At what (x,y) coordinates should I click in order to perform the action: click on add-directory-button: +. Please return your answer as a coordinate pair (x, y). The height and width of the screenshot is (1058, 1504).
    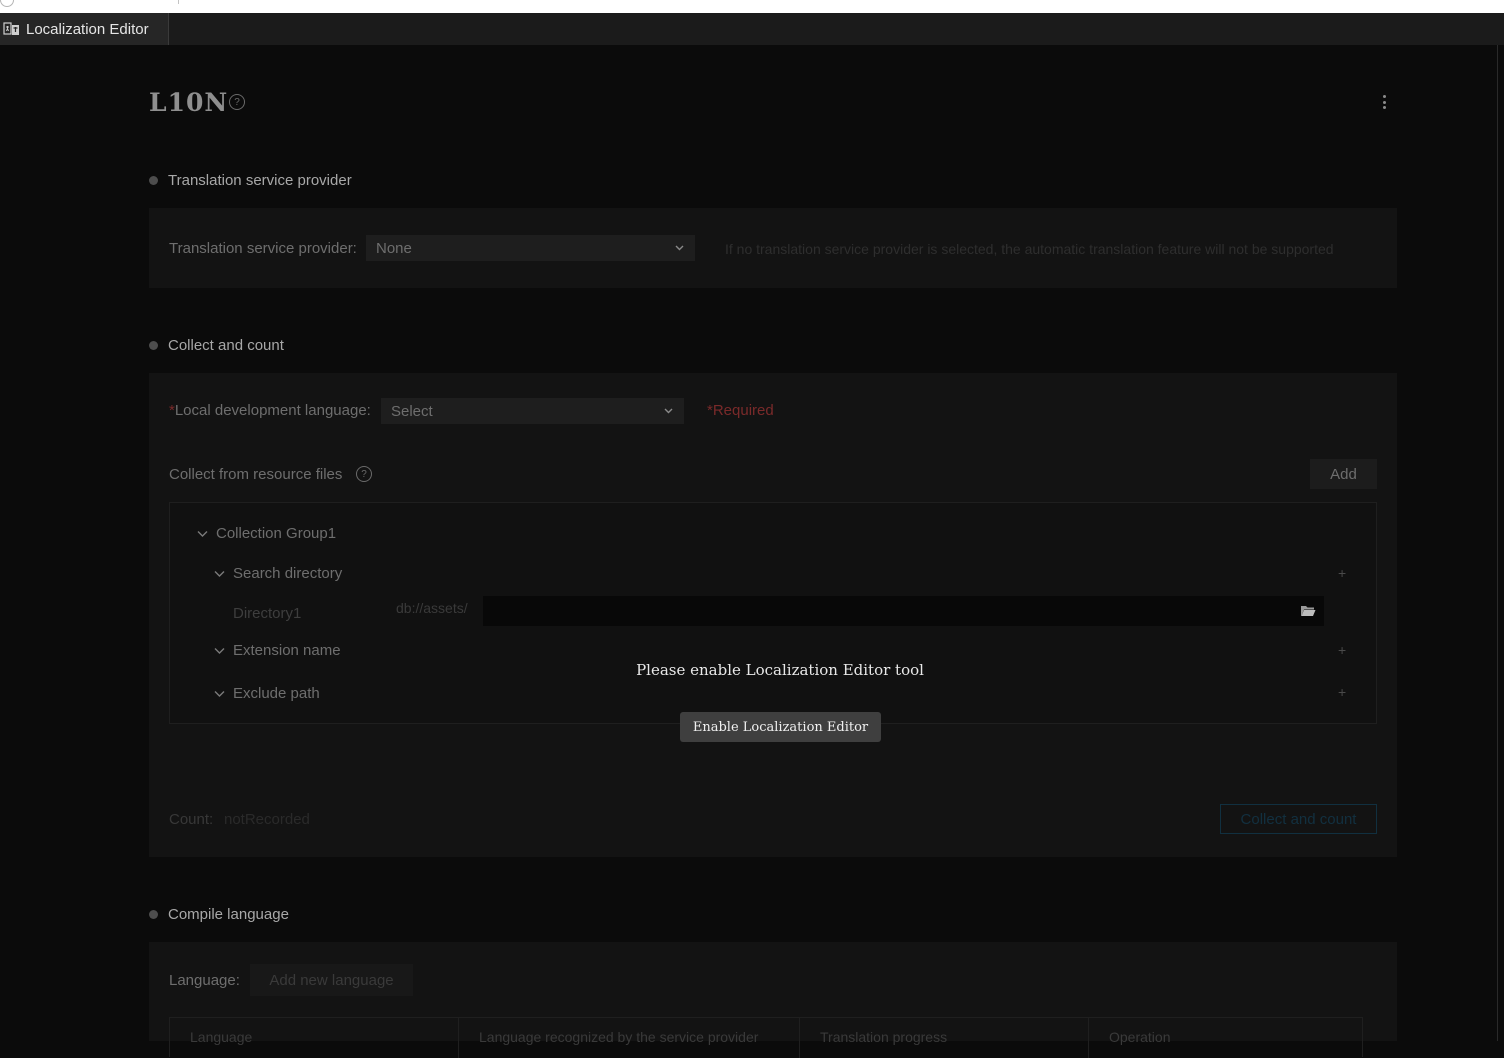
    Looking at the image, I should click on (1342, 573).